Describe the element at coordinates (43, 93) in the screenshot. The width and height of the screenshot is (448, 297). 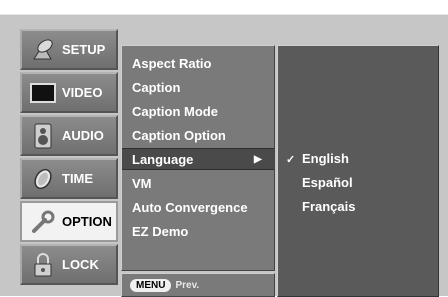
I see `tv-screen-icon` at that location.